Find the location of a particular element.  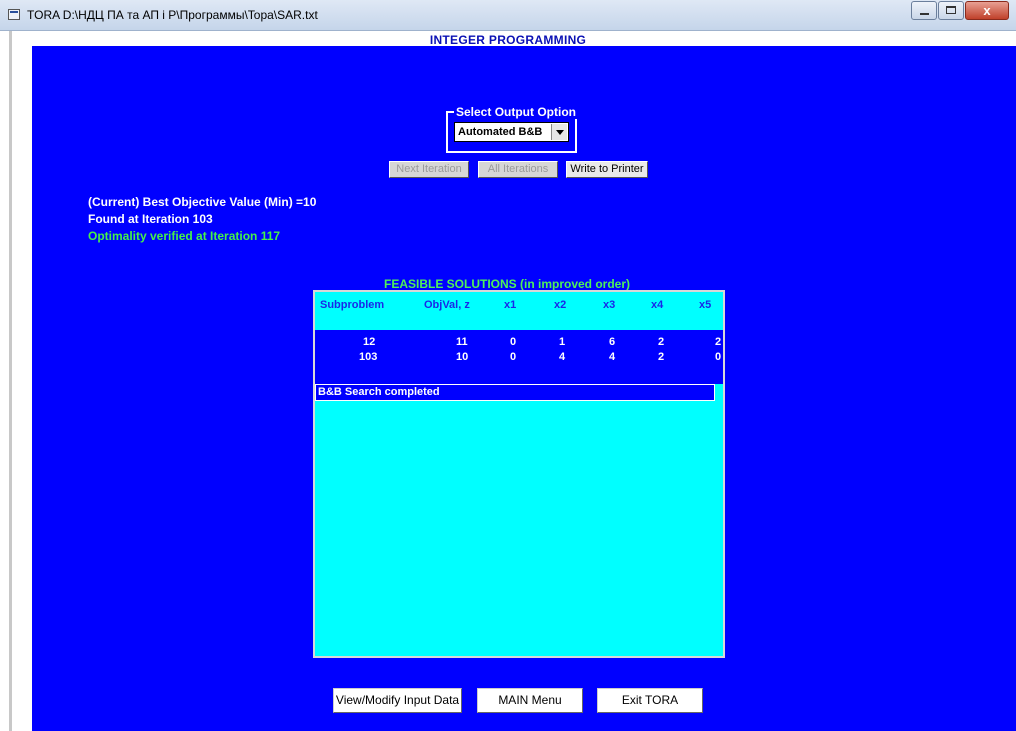

app-window-icon is located at coordinates (14, 14).